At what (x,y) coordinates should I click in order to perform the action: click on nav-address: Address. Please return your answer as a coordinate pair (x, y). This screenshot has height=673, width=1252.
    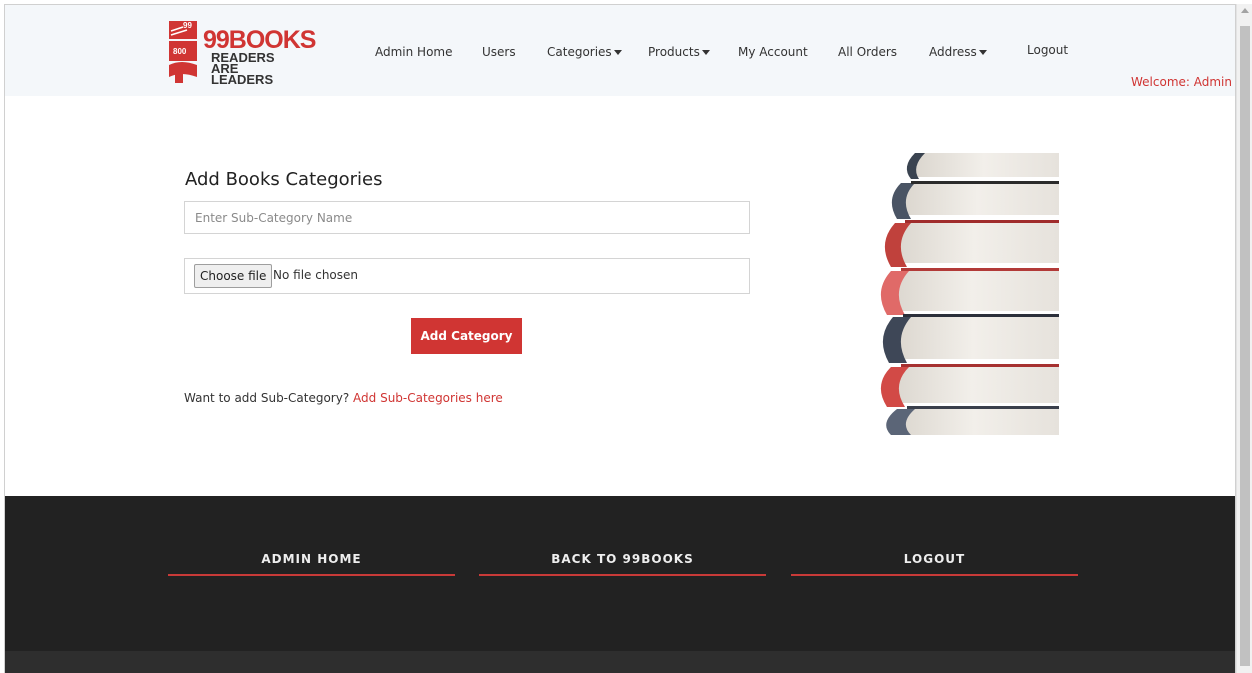
    Looking at the image, I should click on (958, 52).